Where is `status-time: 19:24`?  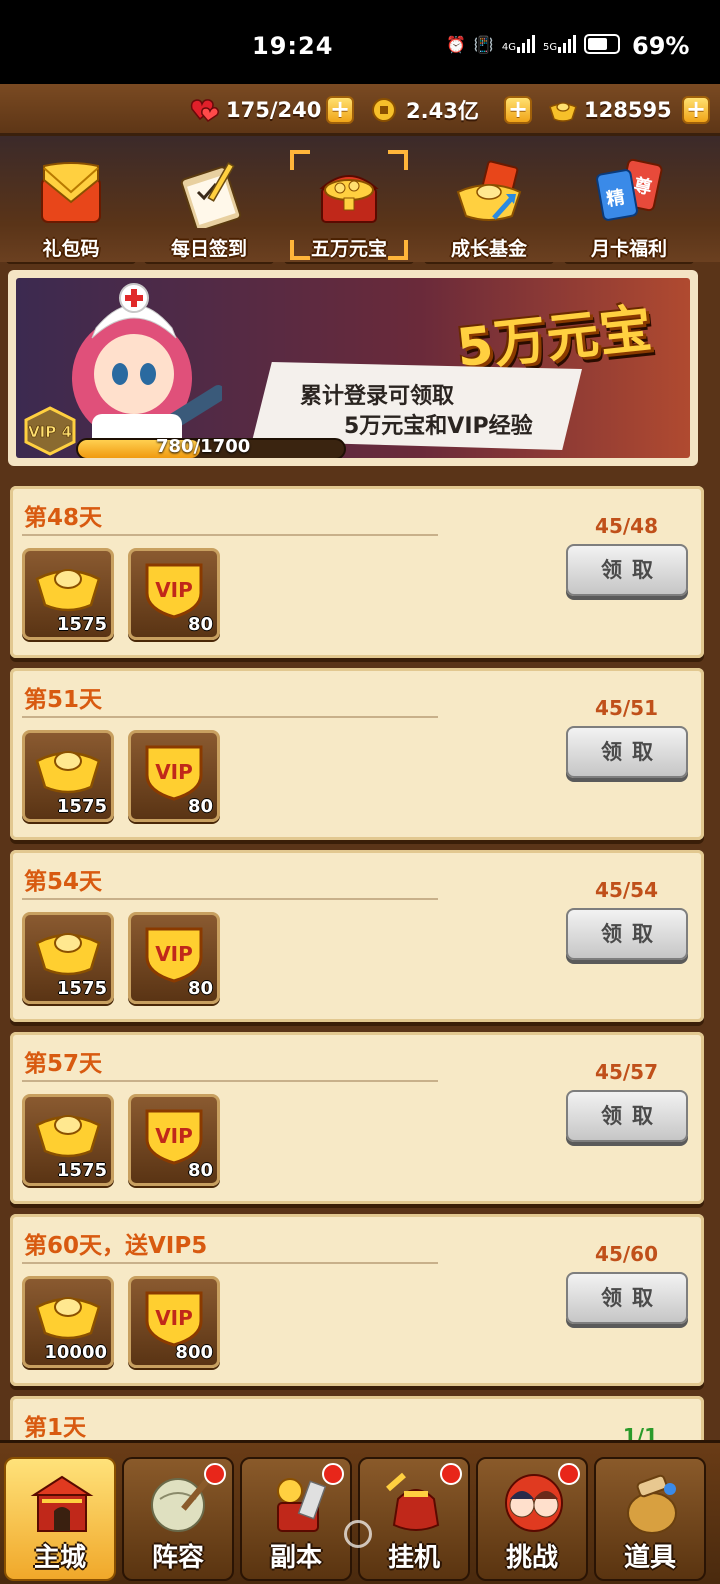 status-time: 19:24 is located at coordinates (293, 46).